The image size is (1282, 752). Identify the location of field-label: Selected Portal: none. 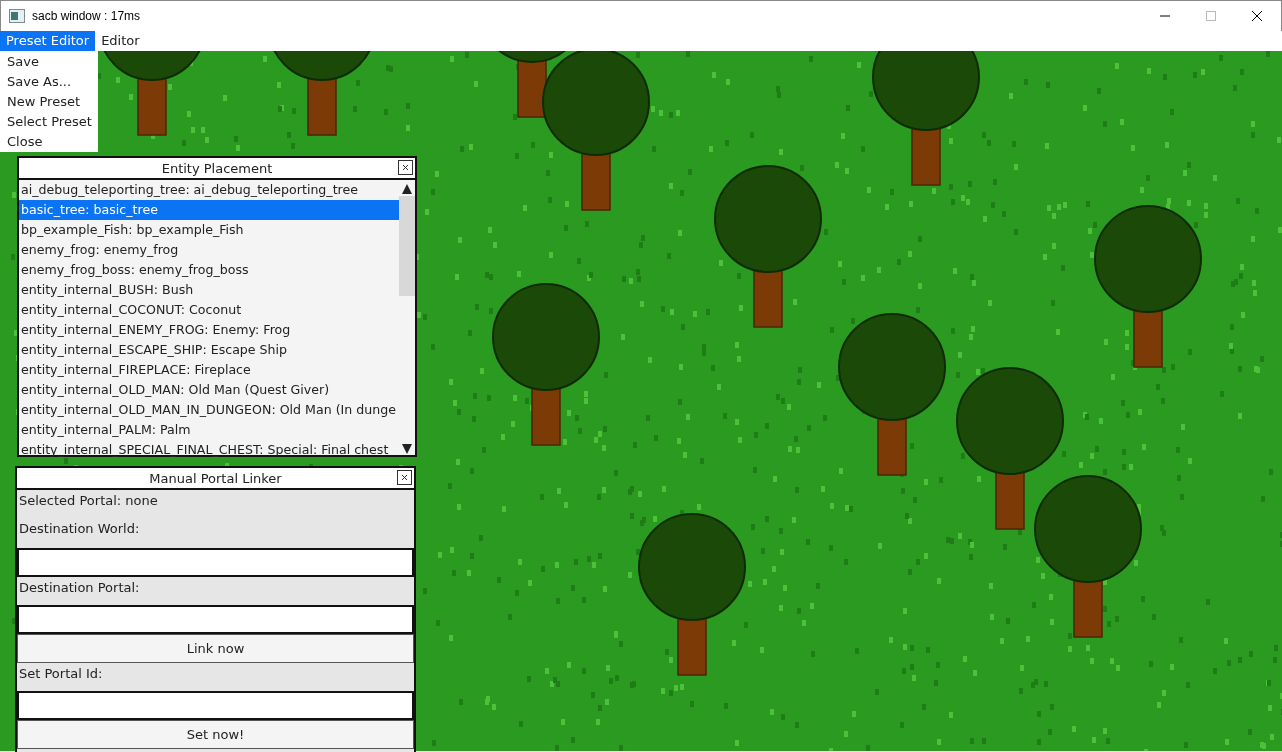
(88, 501).